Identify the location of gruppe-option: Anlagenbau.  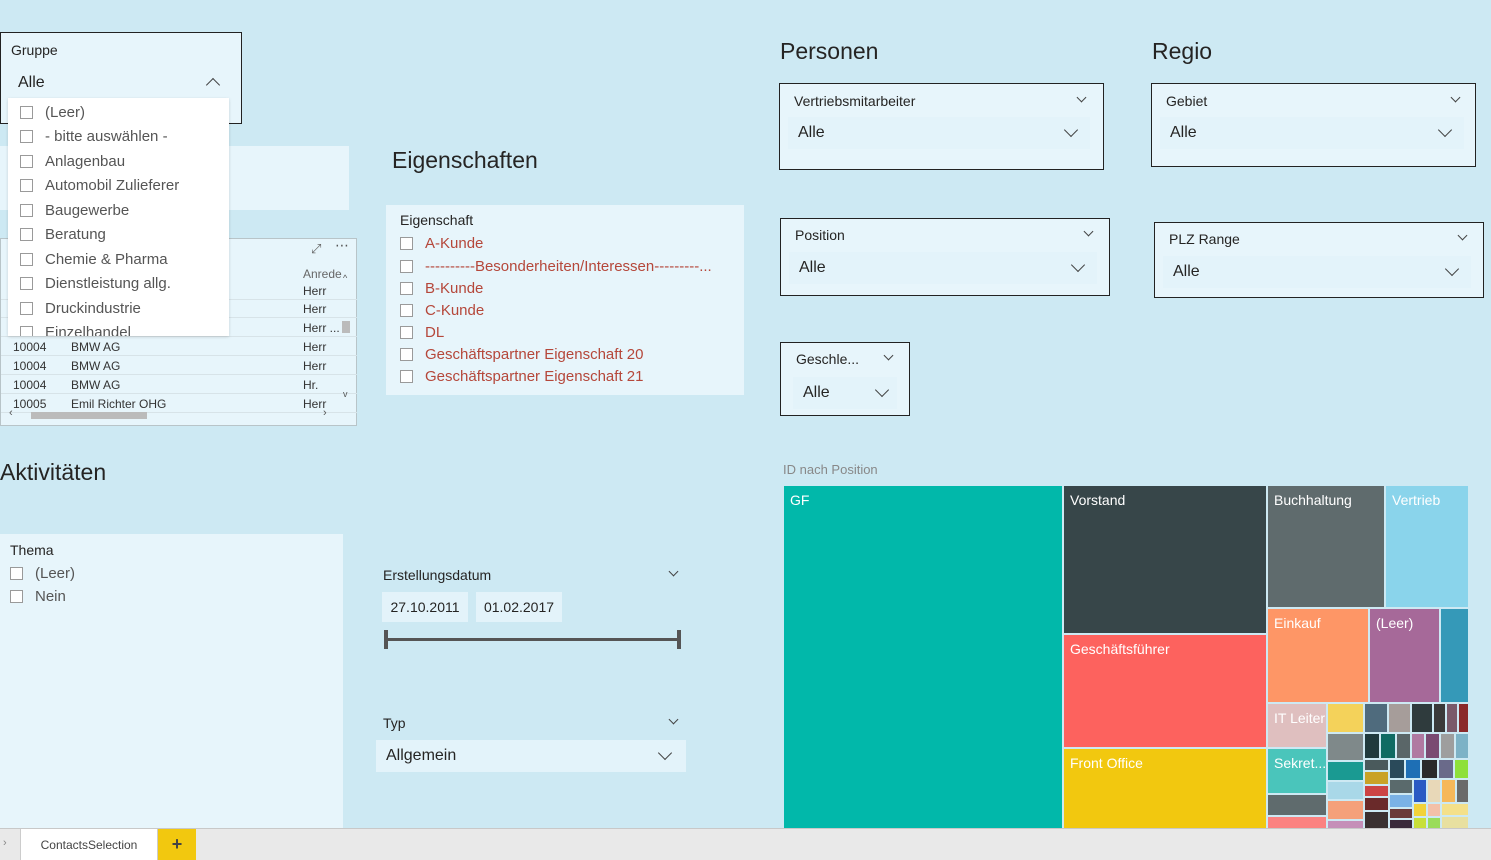
(72, 161).